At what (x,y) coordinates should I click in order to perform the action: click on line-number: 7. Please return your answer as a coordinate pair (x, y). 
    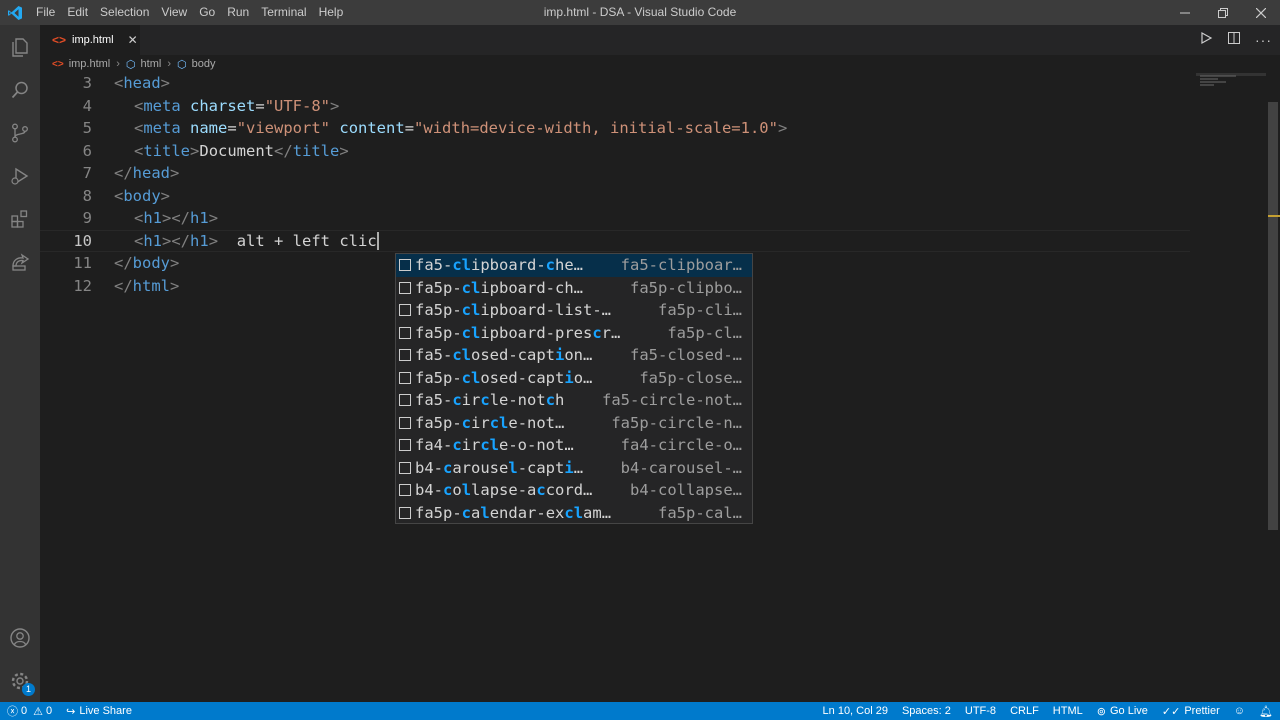
    Looking at the image, I should click on (87, 173).